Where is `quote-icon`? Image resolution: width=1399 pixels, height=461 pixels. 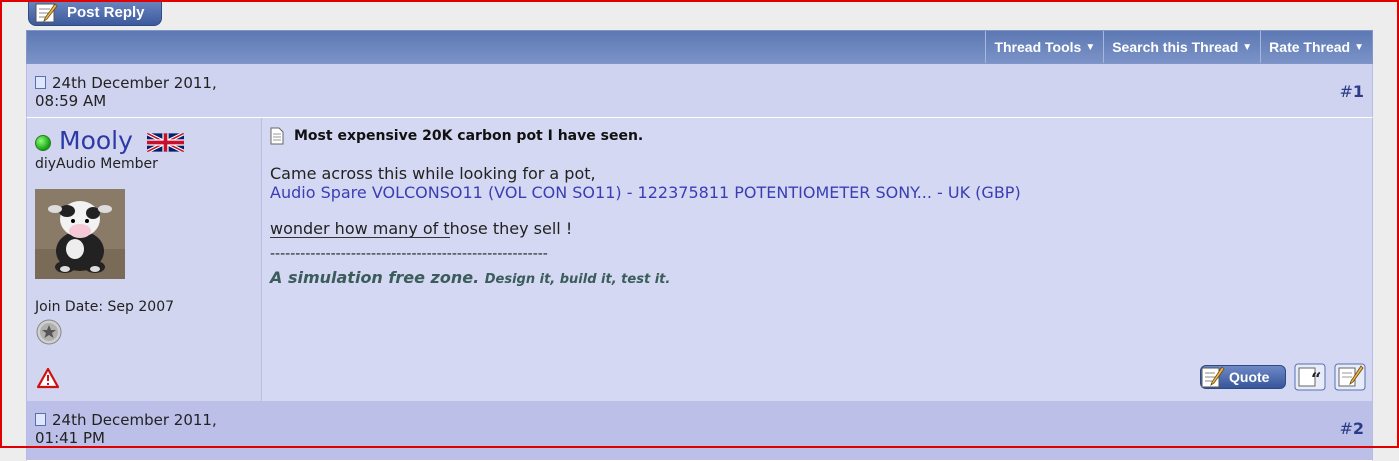
quote-icon is located at coordinates (1213, 377).